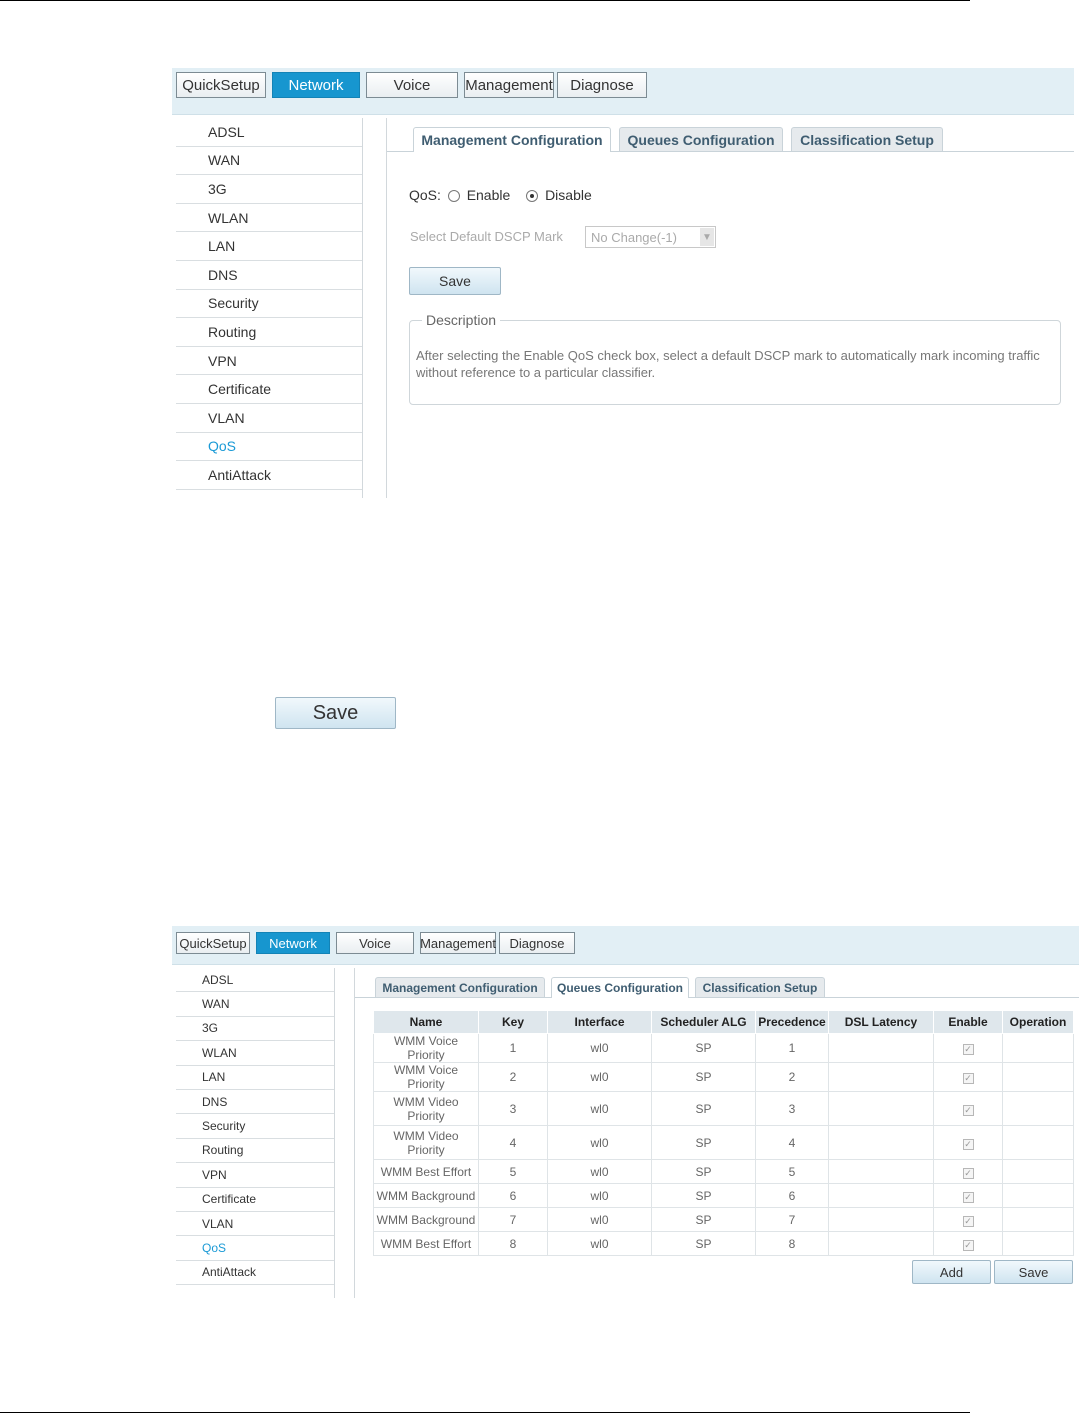 This screenshot has width=1079, height=1414. I want to click on name-cell: WMM Voice Priority, so click(426, 1048).